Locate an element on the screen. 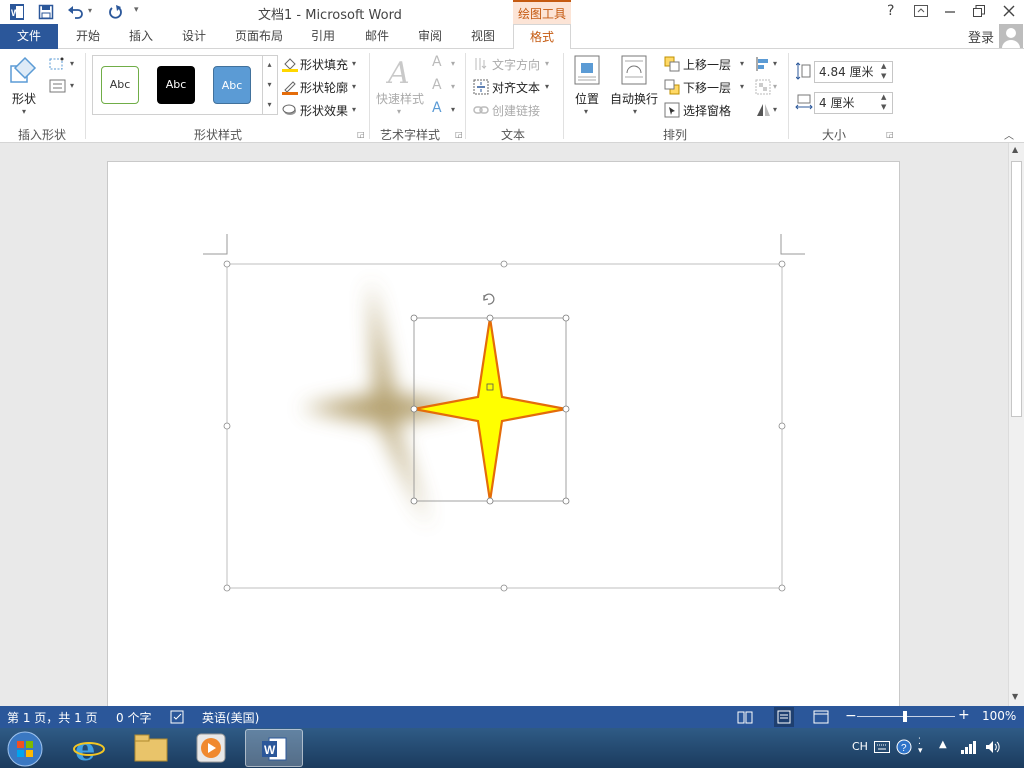 The image size is (1024, 768). user-avatar-icon is located at coordinates (1011, 36).